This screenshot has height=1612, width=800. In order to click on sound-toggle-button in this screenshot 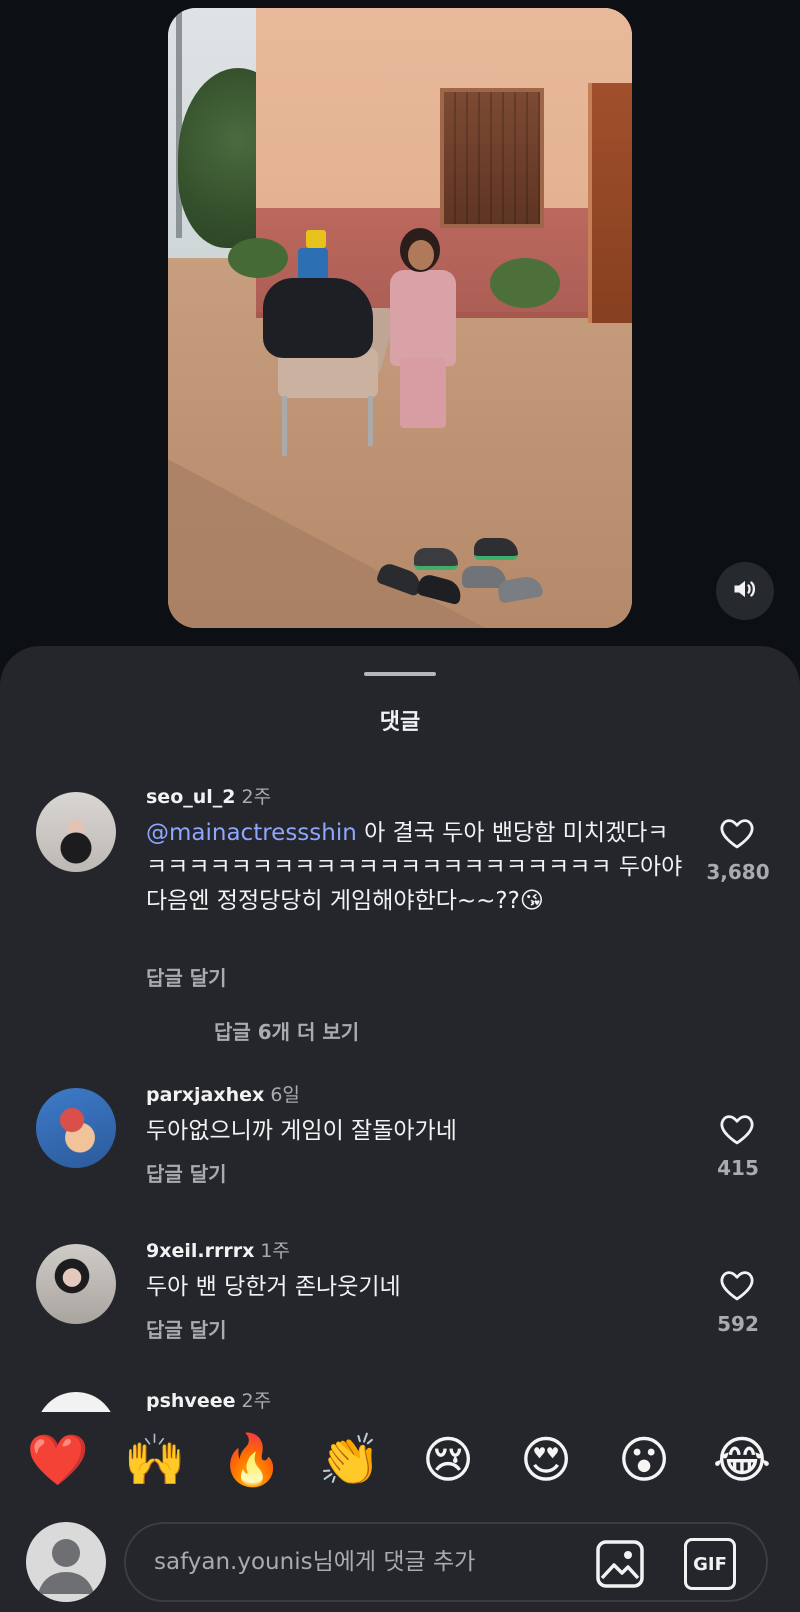, I will do `click(745, 591)`.